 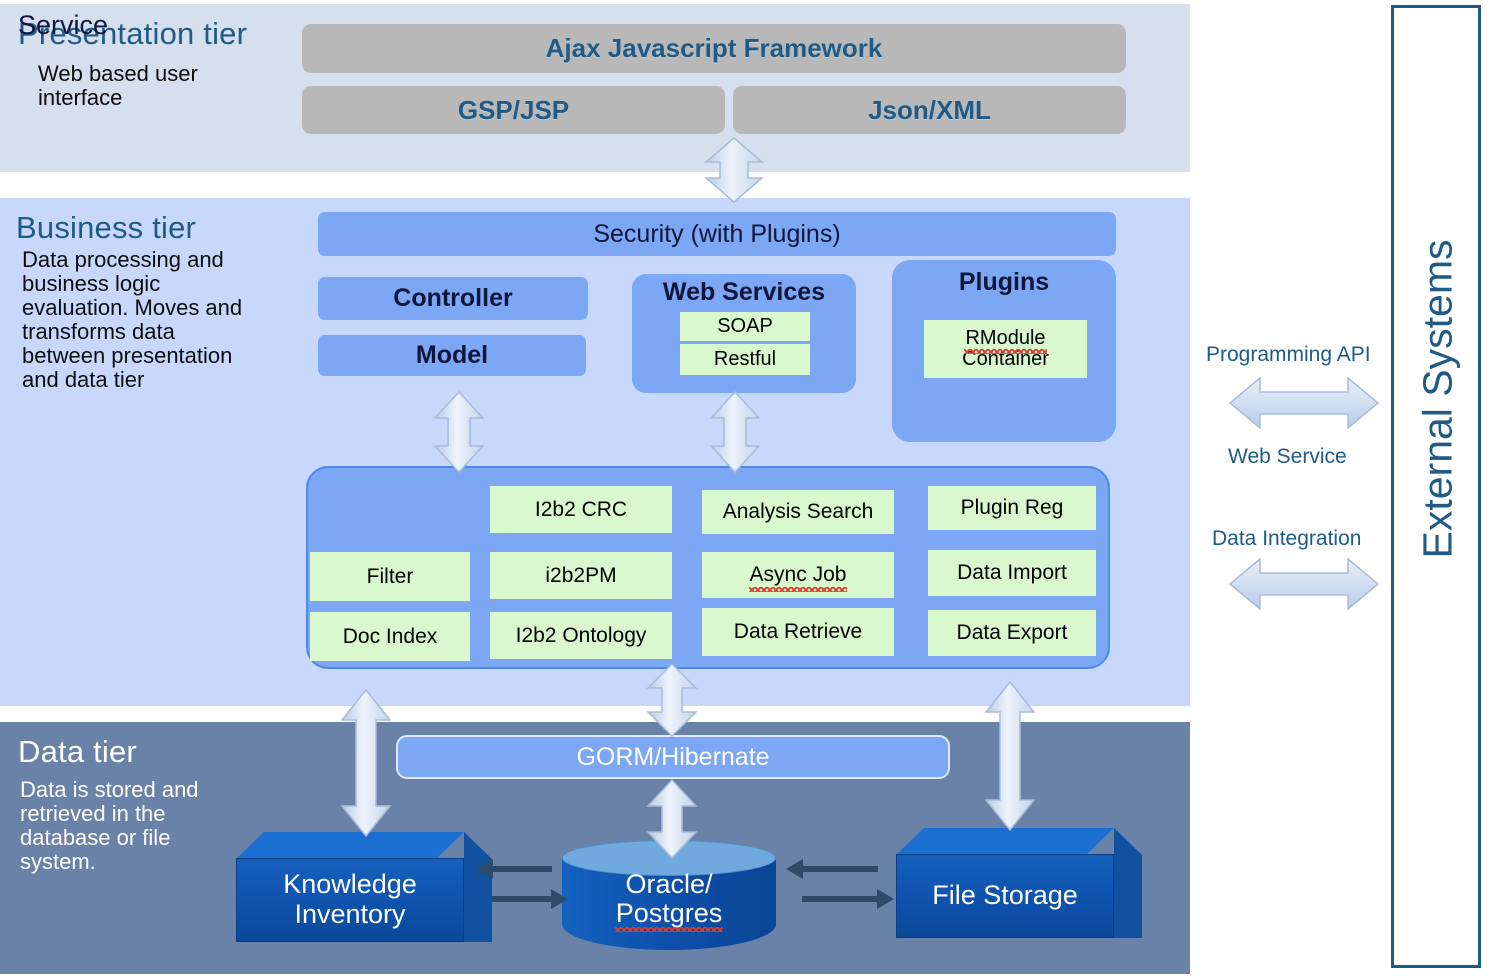 I want to click on ajax-framework-box: Ajax Javascript Framework, so click(x=714, y=48).